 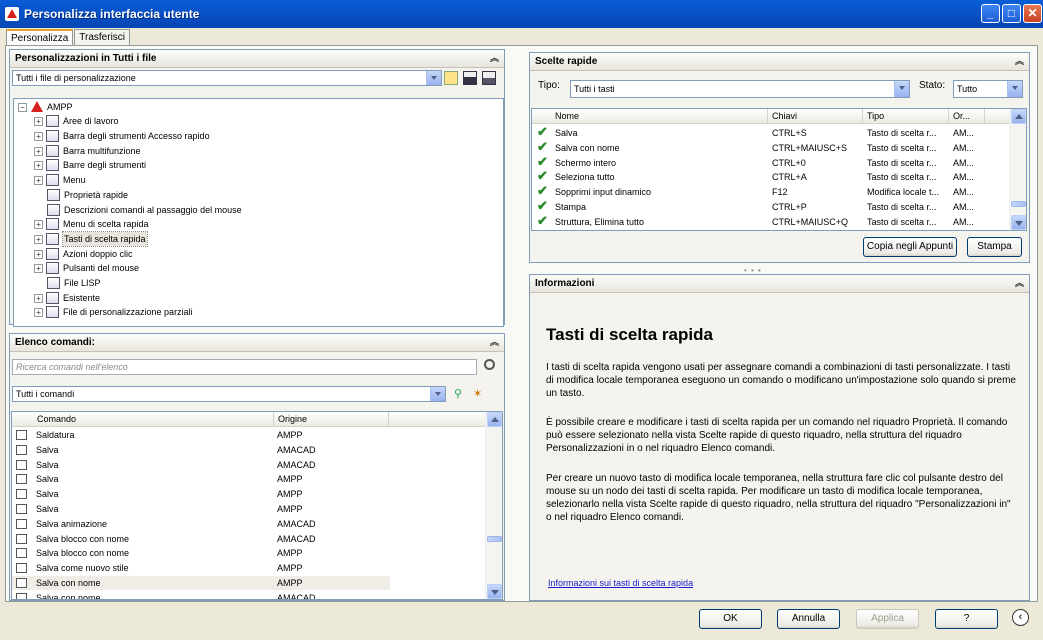 What do you see at coordinates (620, 583) in the screenshot?
I see `info-help-link: Informazioni sui tasti di scelta rapida` at bounding box center [620, 583].